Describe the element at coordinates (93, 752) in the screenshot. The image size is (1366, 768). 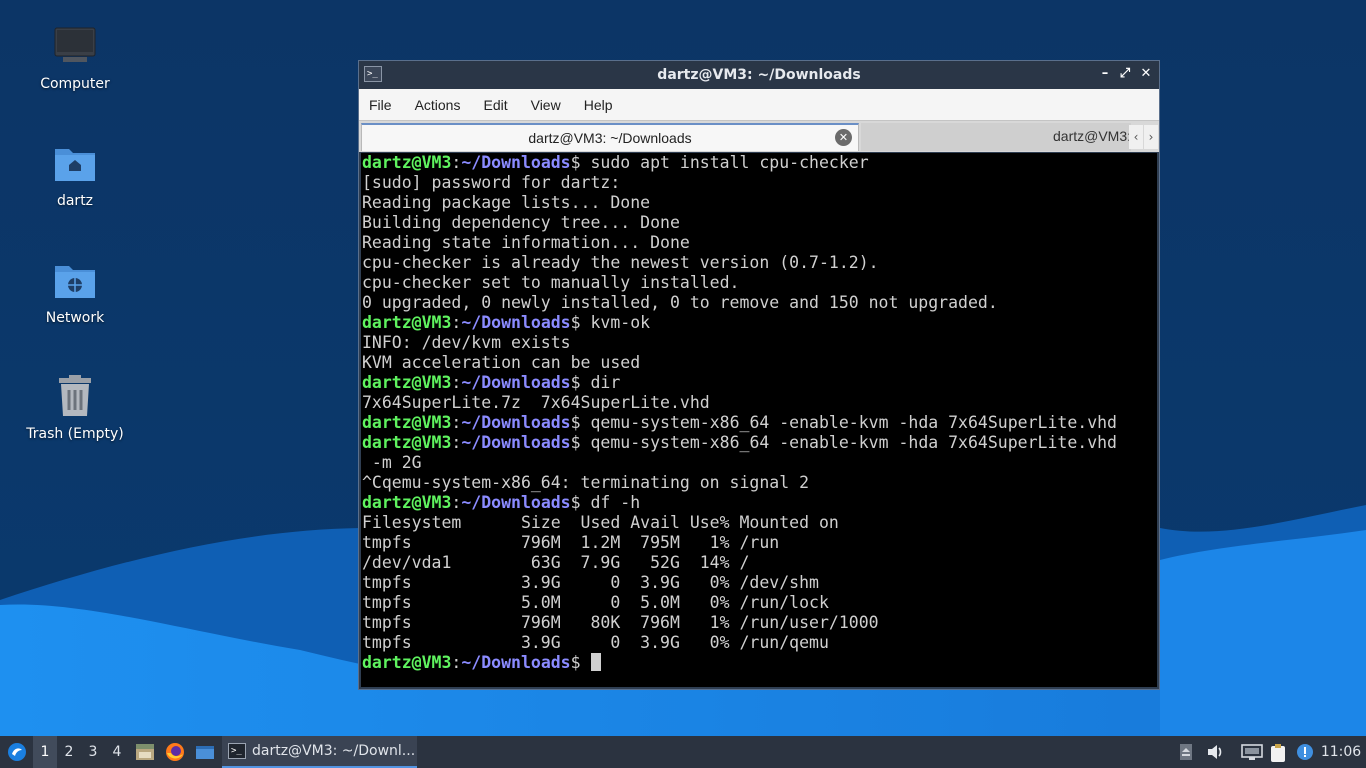
I see `workspace-3: 3` at that location.